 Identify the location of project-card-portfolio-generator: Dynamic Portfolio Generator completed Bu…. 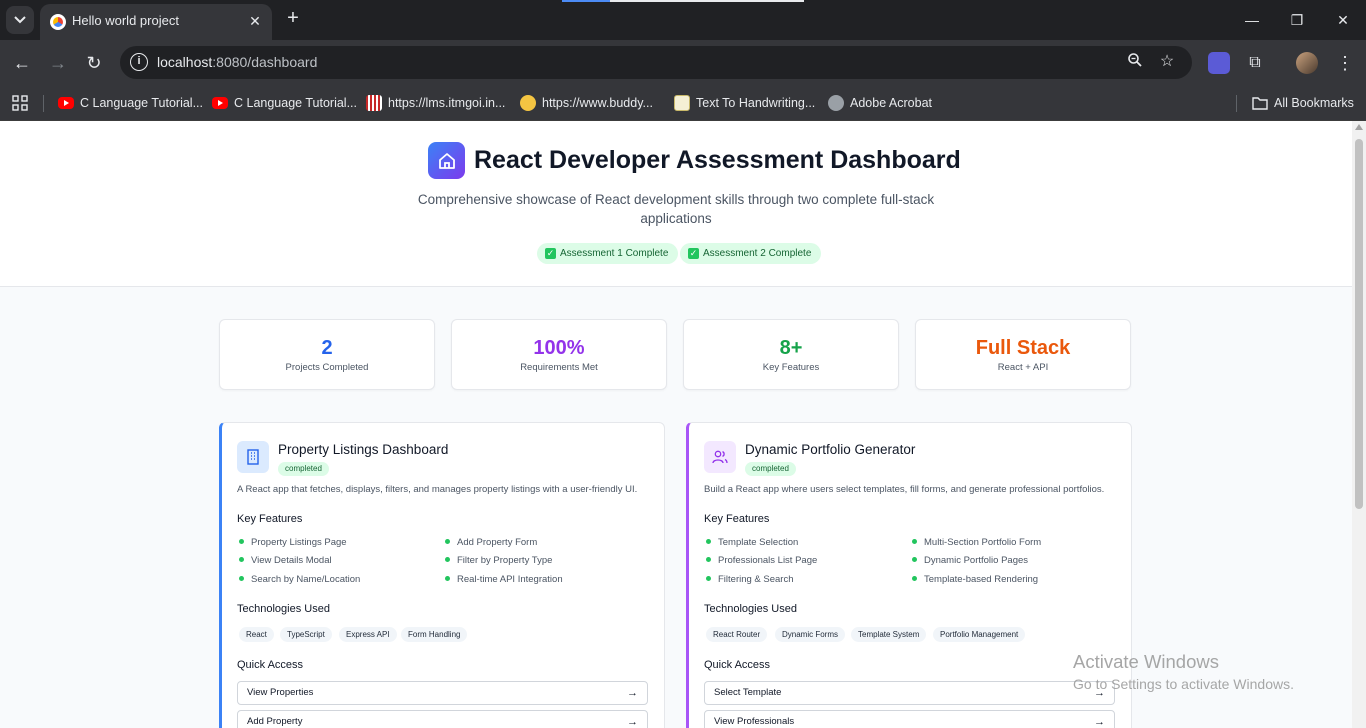
(909, 575).